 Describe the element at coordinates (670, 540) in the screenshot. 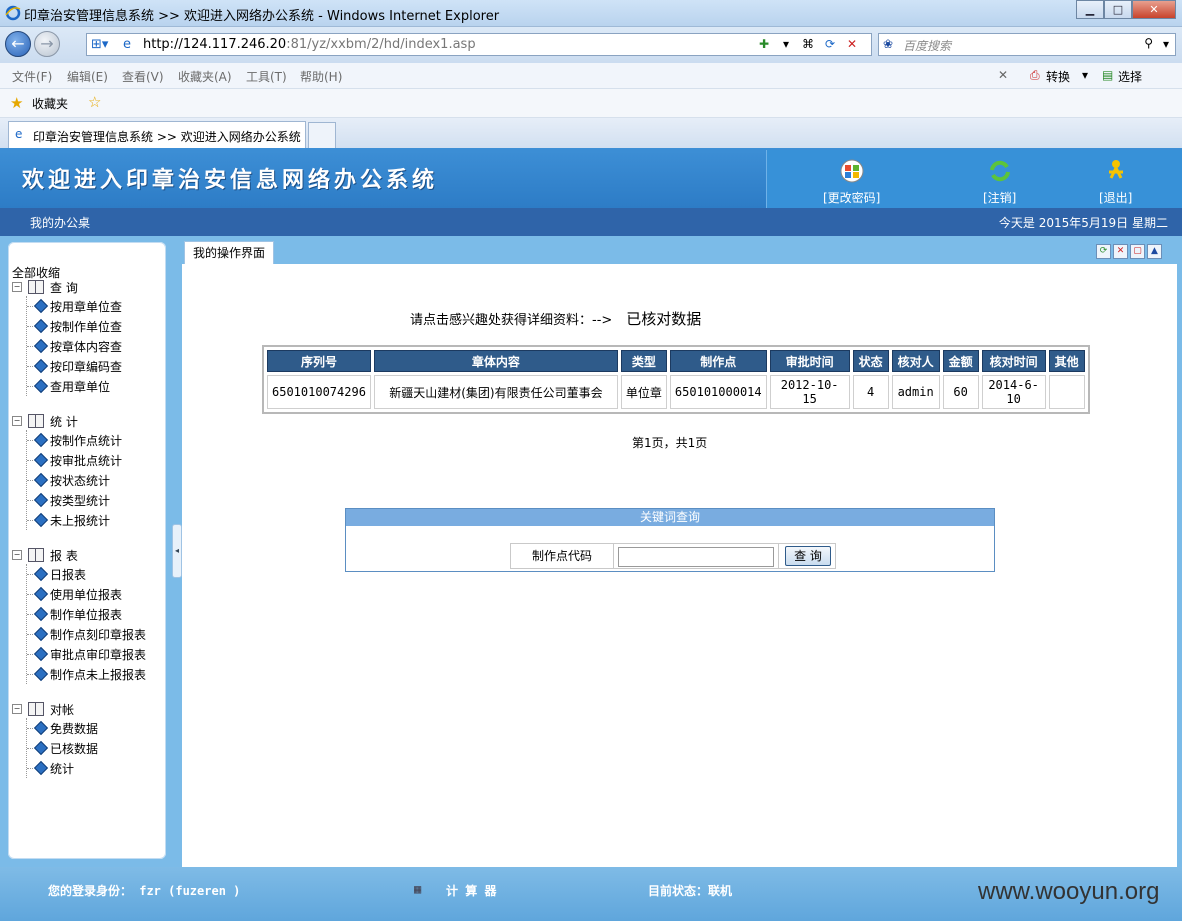

I see `keyword-search-panel: 关键词查询 制作点代码 查 询` at that location.